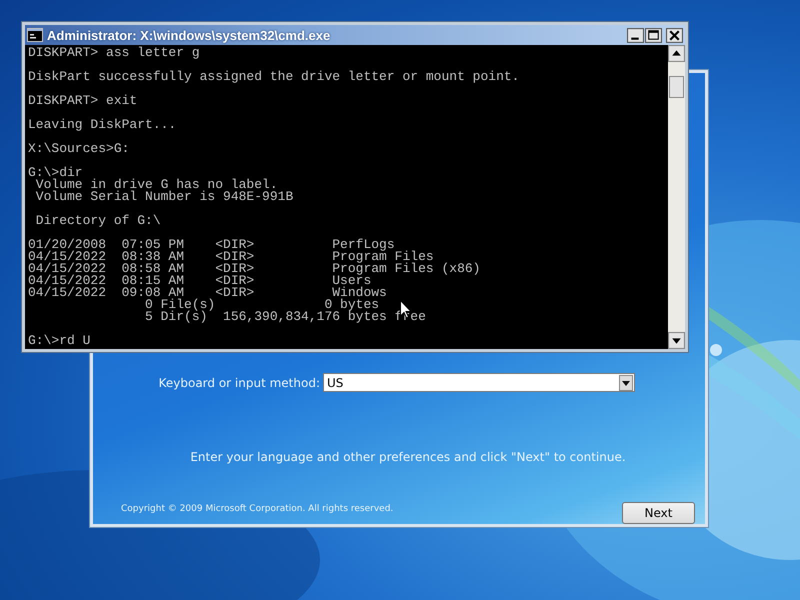  What do you see at coordinates (274, 77) in the screenshot?
I see `console-line: DiskPart successfully assigned the drive letter or mount point.` at bounding box center [274, 77].